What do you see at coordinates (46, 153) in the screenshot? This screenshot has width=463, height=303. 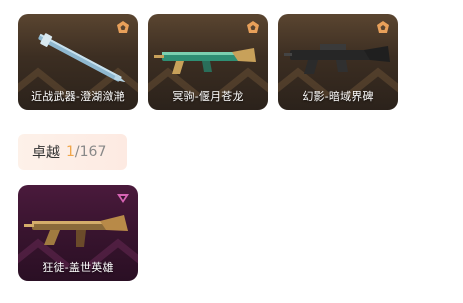 I see `tier-name: 卓越` at bounding box center [46, 153].